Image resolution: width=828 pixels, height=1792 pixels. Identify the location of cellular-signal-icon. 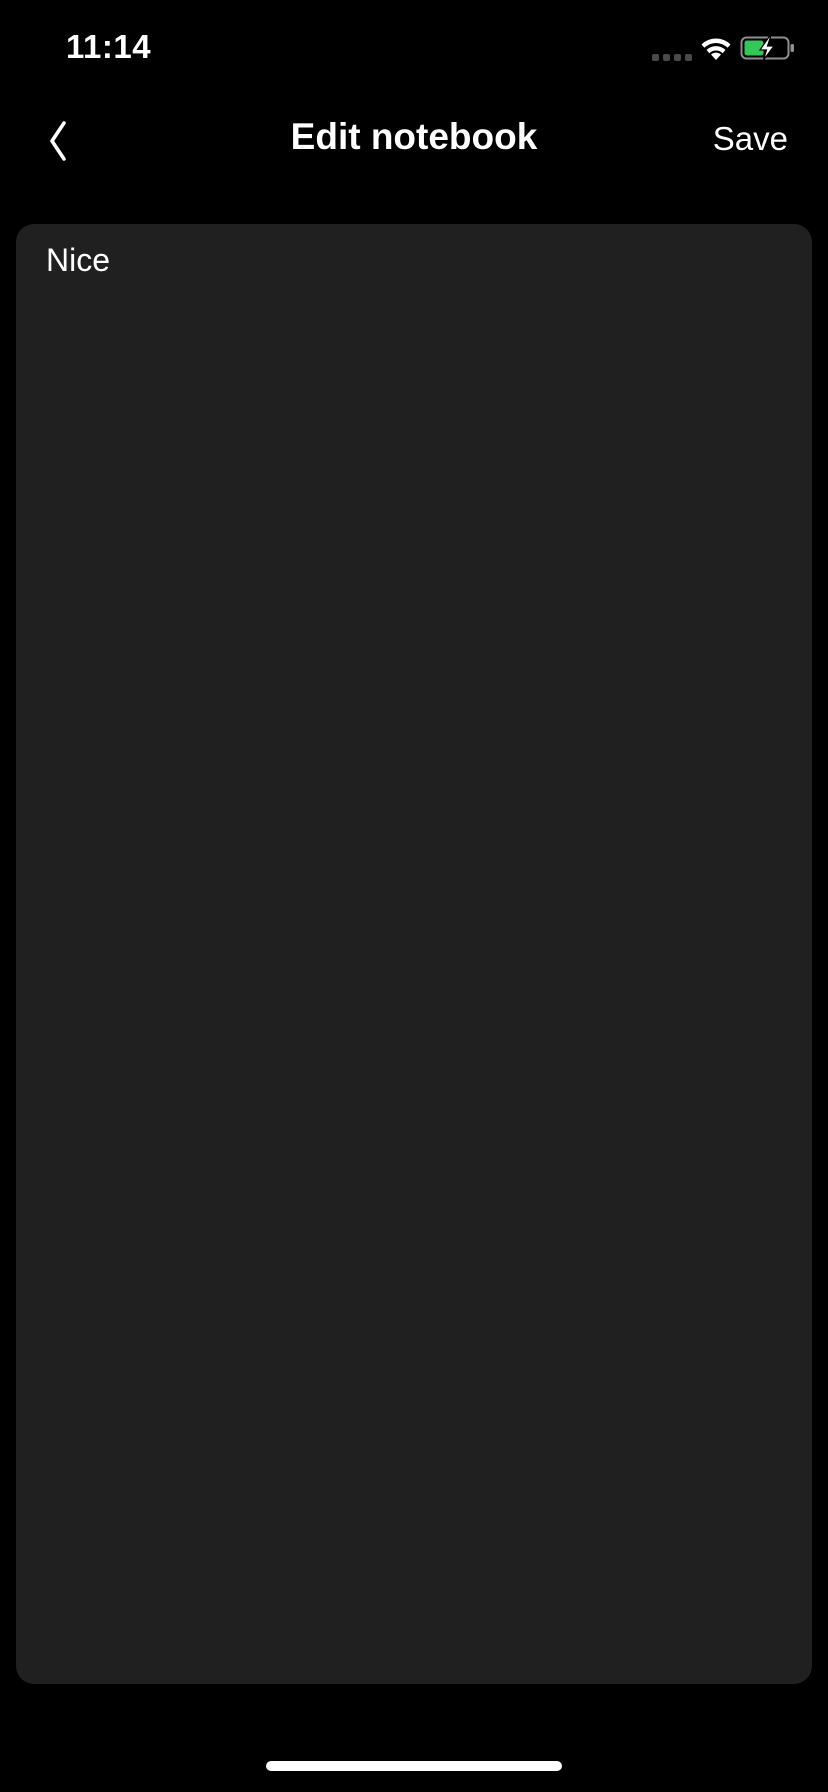
(672, 58).